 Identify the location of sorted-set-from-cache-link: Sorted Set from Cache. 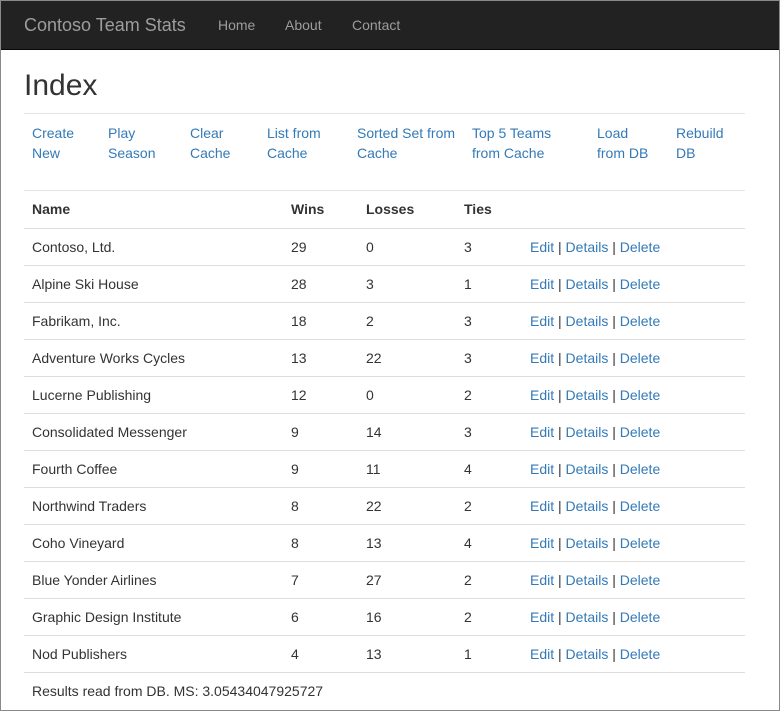
(409, 143).